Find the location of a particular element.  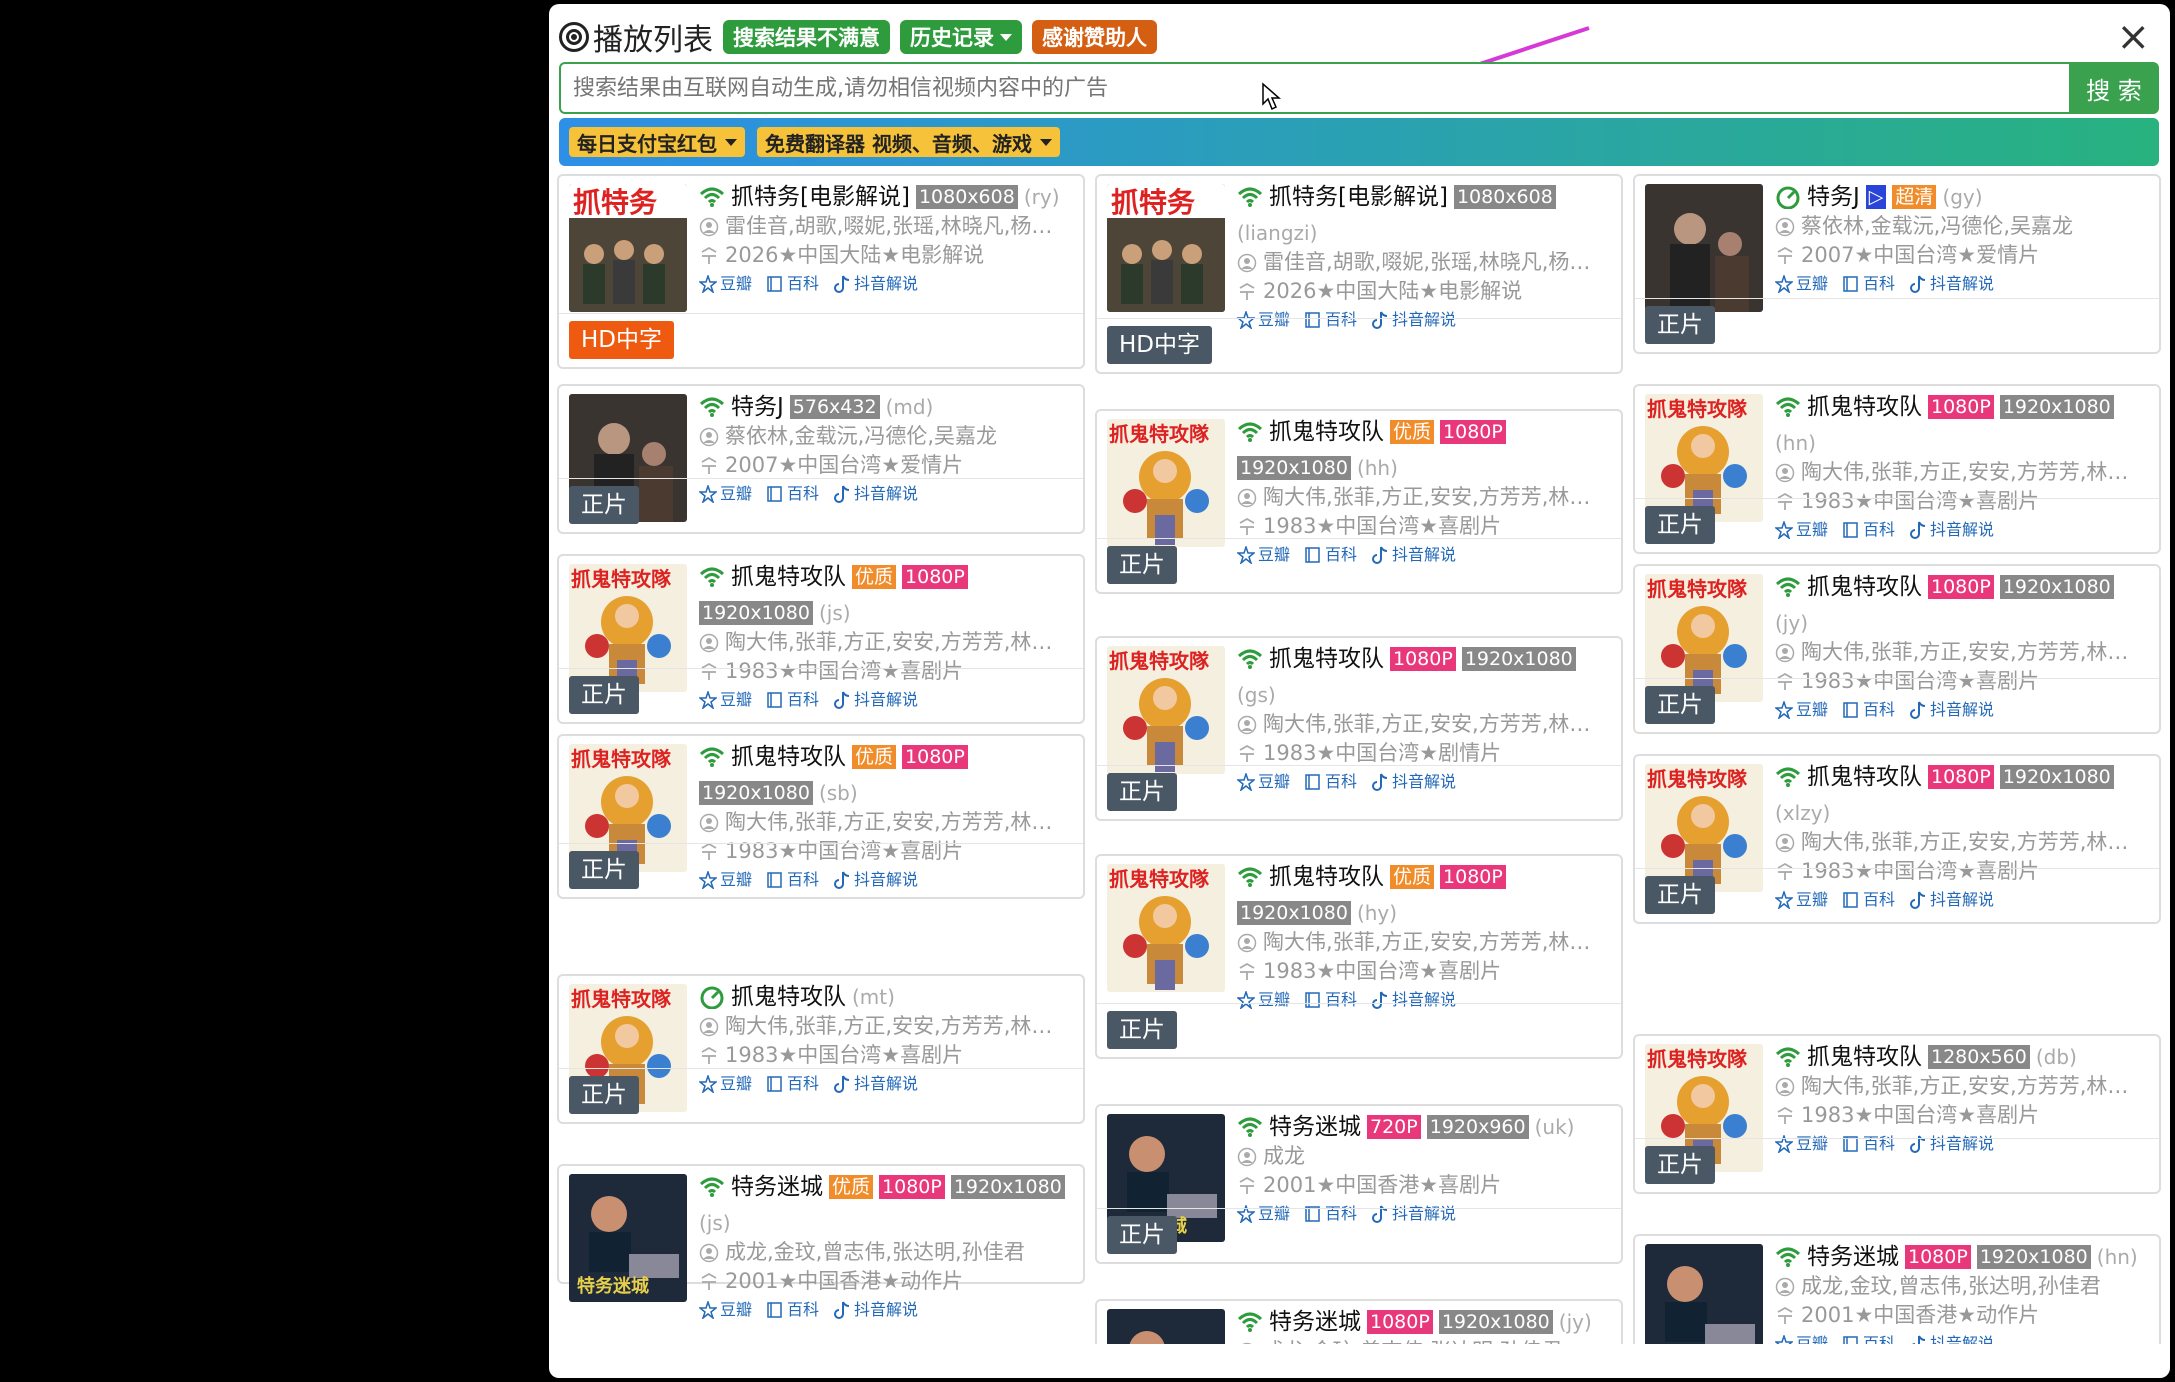

history-button: 历史记录 is located at coordinates (961, 37).